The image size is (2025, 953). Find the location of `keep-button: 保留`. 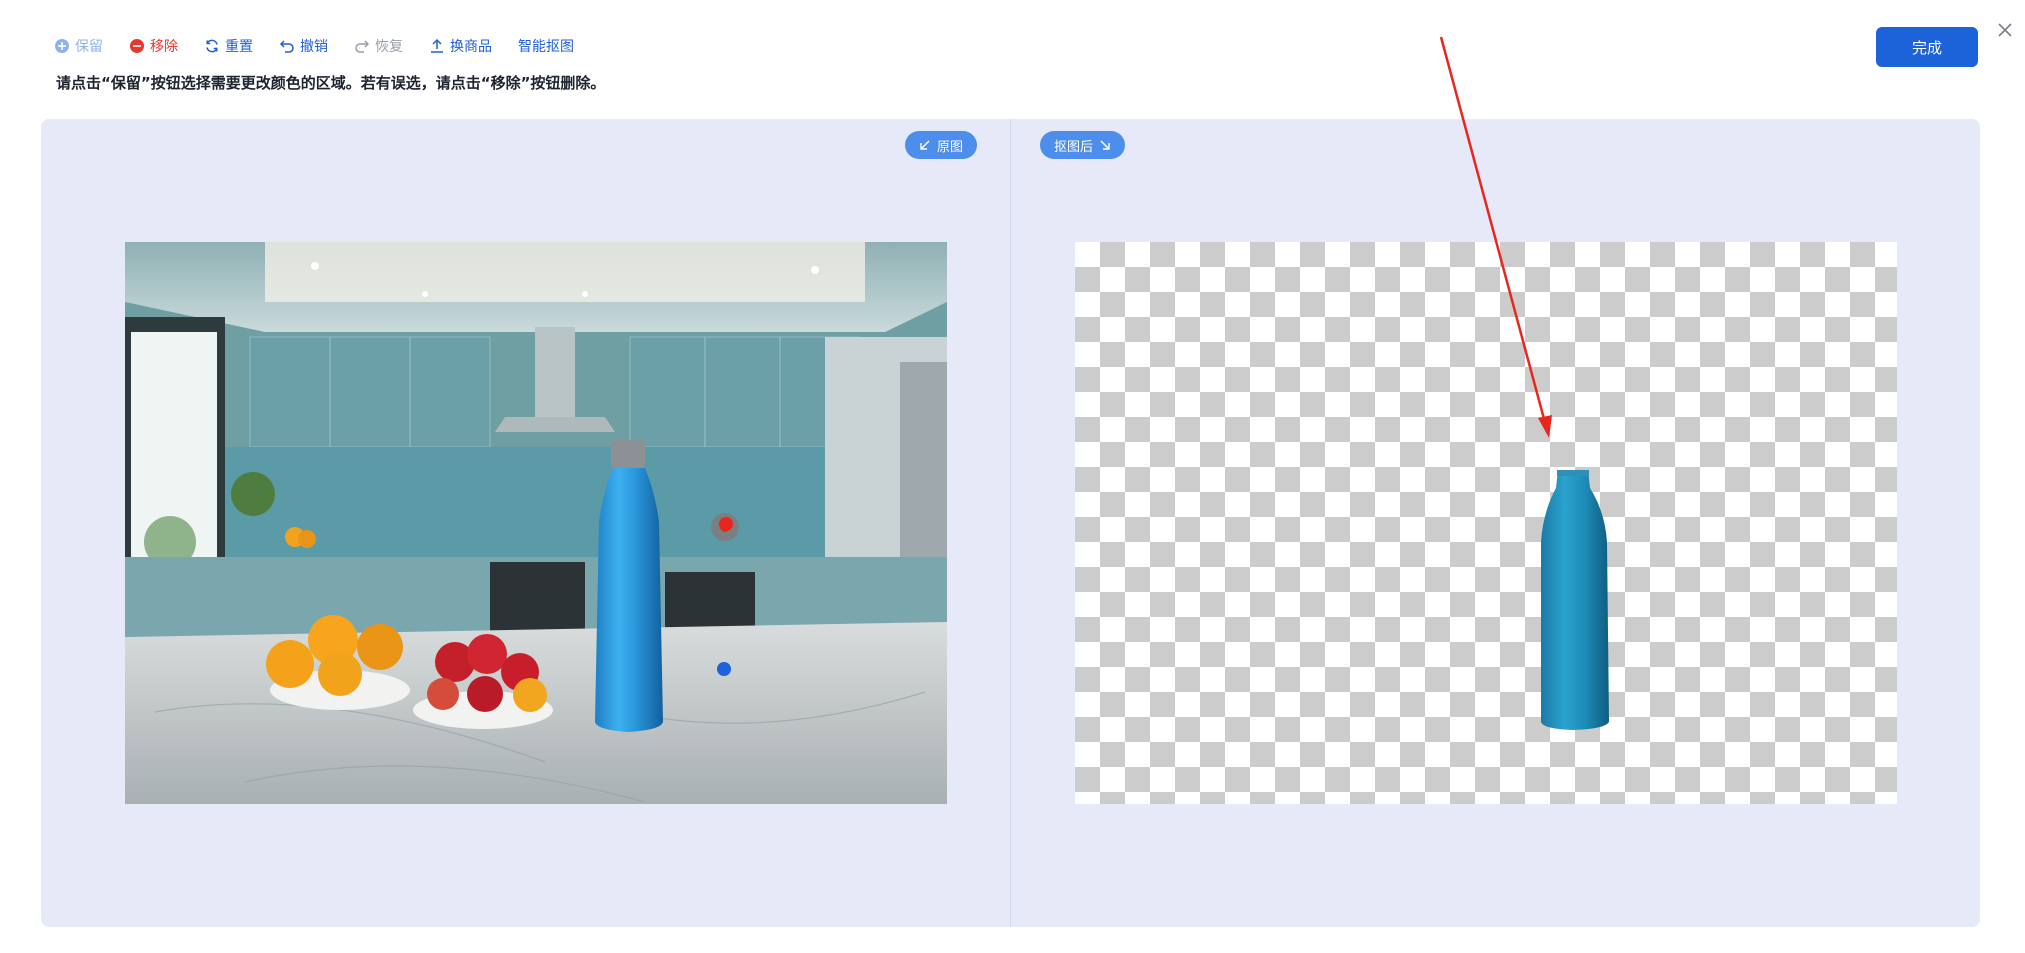

keep-button: 保留 is located at coordinates (78, 46).